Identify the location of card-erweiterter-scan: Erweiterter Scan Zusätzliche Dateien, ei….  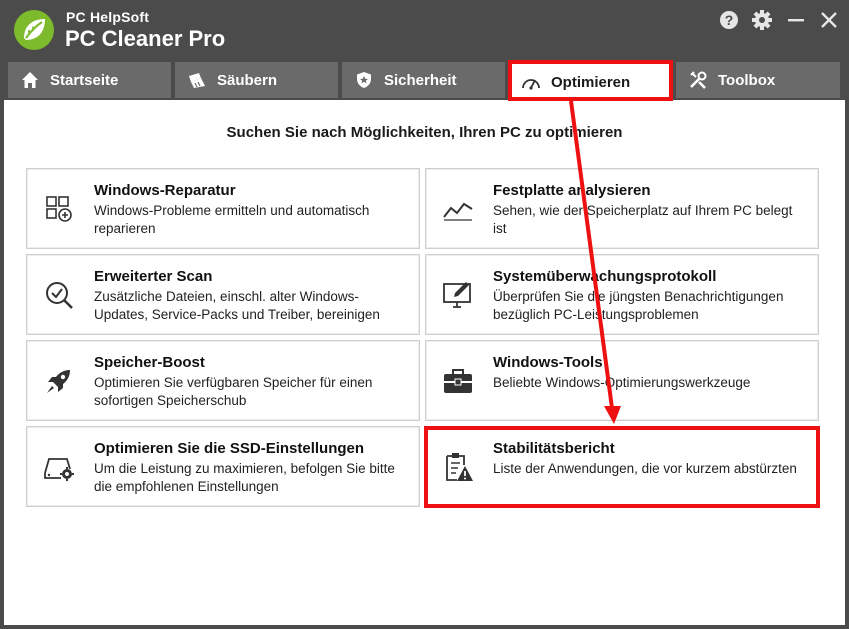
(223, 294).